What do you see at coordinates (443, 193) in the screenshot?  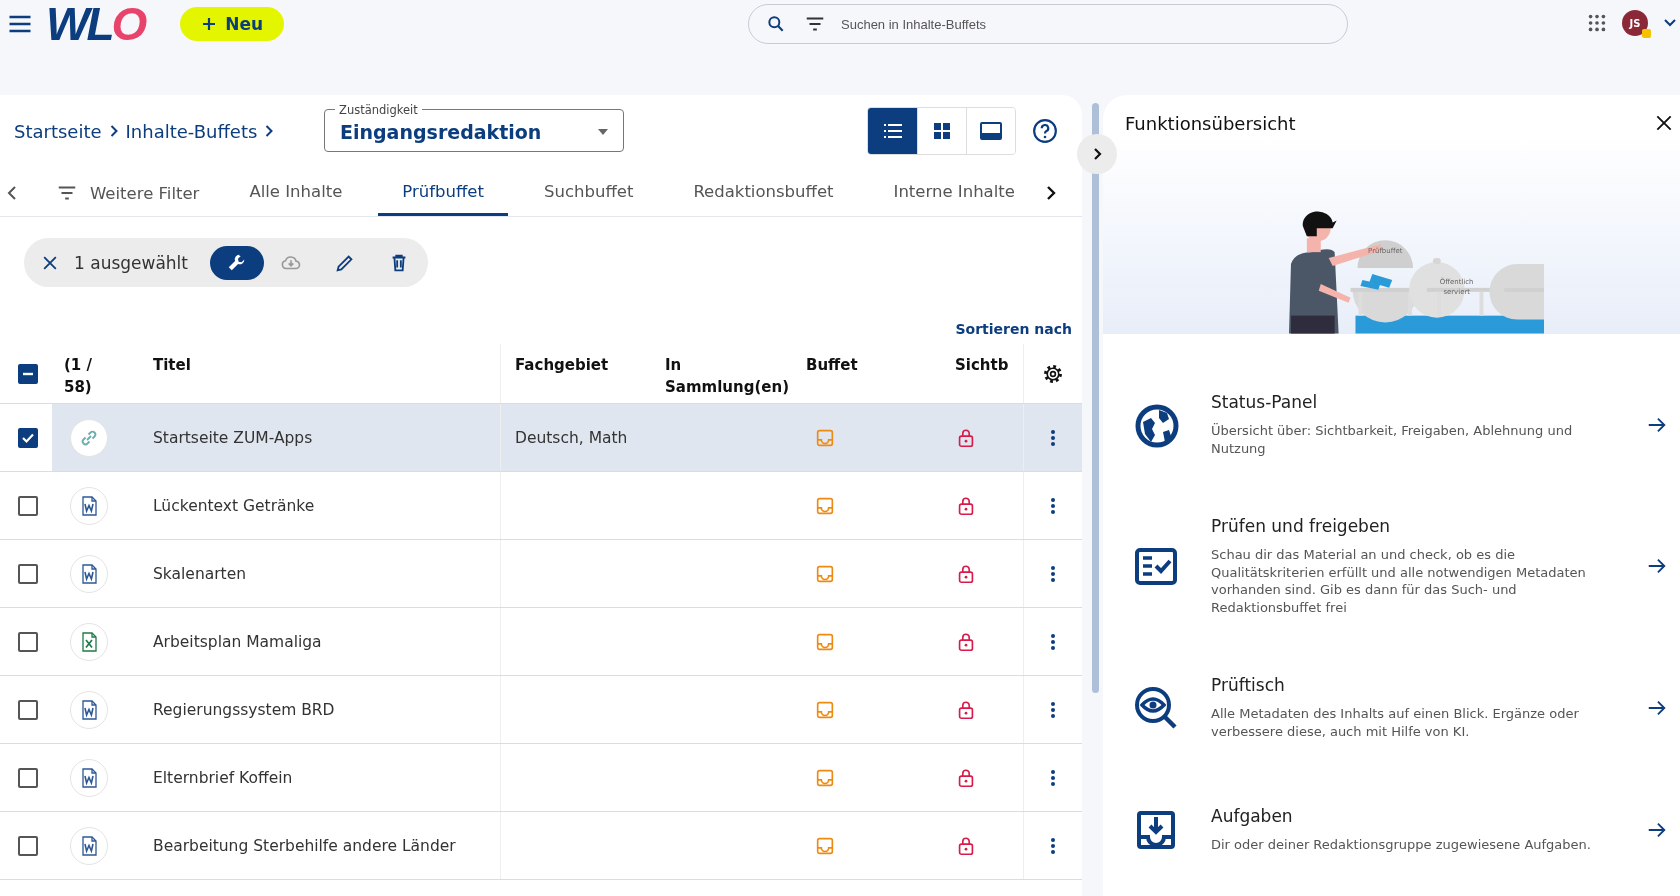 I see `tab: Prüfbuffet` at bounding box center [443, 193].